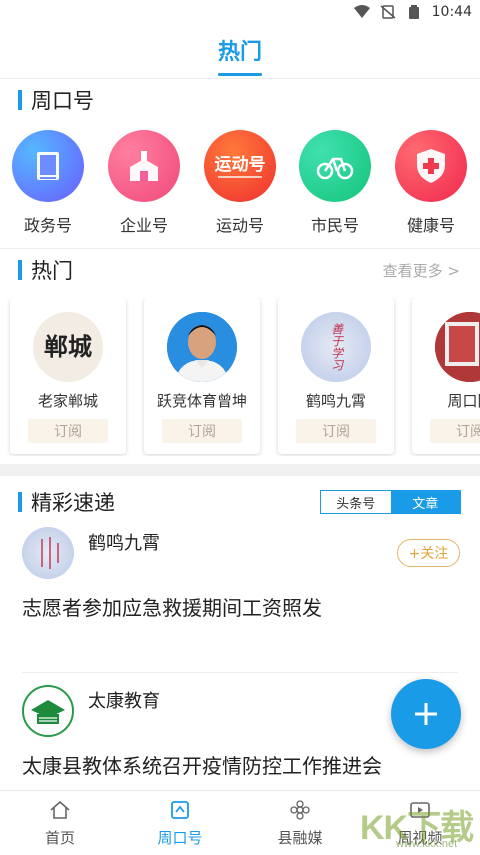  I want to click on category-row: 政务号 企业号 运动号 运动号 市民号 健康号, so click(240, 185).